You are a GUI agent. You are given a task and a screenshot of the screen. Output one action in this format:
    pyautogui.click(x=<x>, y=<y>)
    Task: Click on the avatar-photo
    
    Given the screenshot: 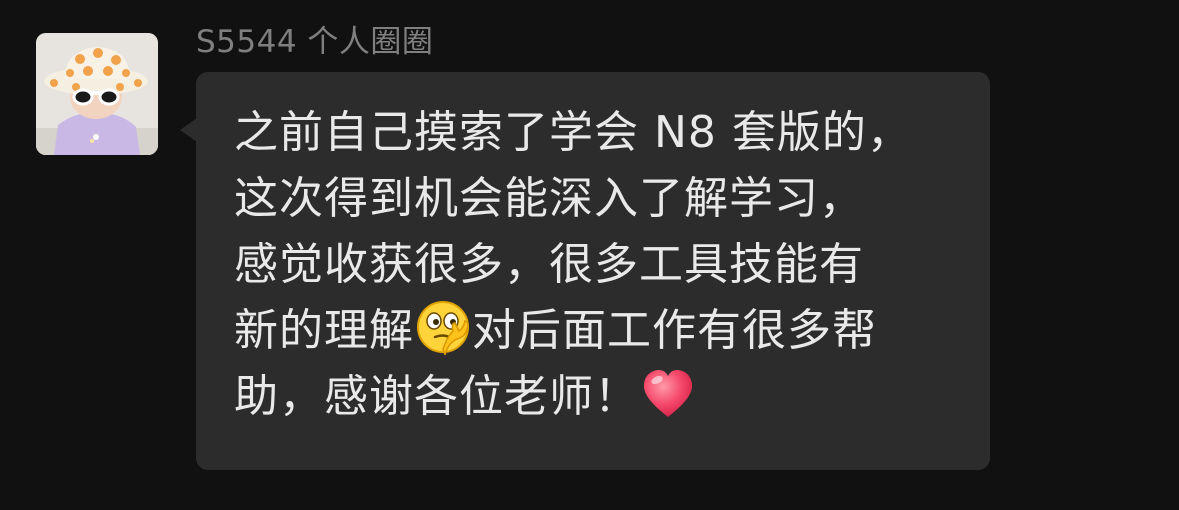 What is the action you would take?
    pyautogui.click(x=97, y=94)
    